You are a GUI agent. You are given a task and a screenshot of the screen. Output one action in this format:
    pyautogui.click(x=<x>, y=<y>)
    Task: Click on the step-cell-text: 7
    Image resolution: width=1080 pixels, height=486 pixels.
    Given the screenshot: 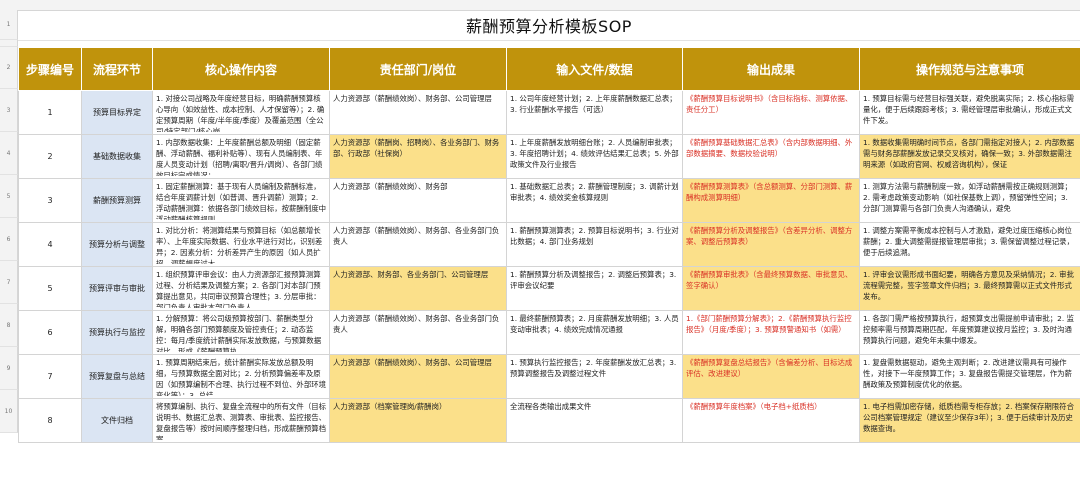 What is the action you would take?
    pyautogui.click(x=50, y=376)
    